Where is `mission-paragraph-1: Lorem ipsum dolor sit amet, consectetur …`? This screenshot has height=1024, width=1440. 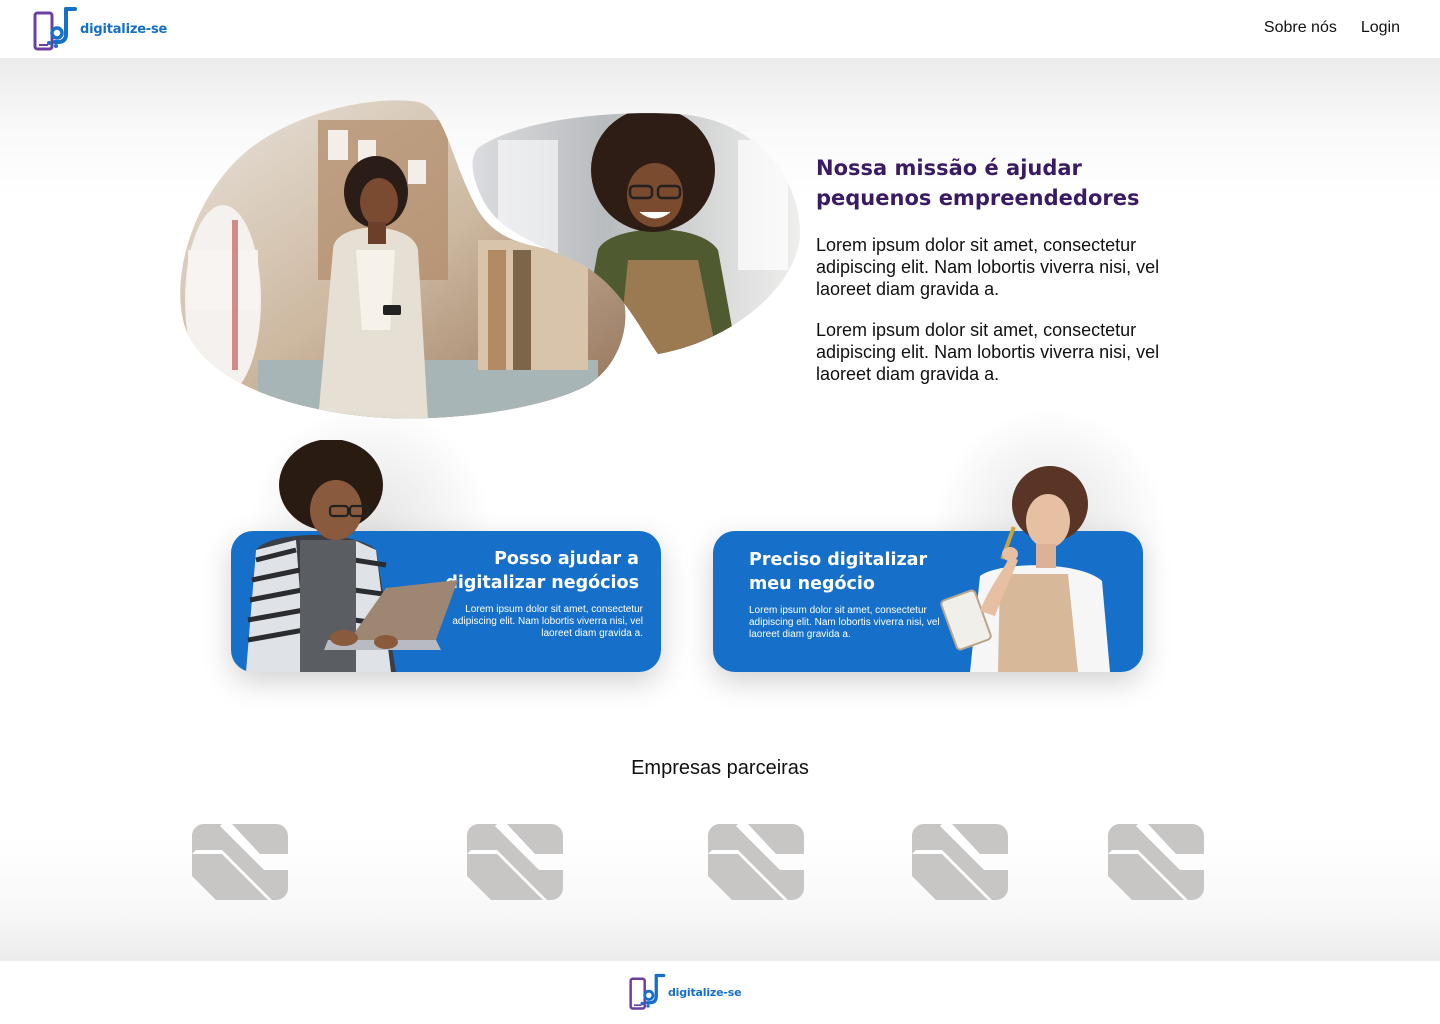
mission-paragraph-1: Lorem ipsum dolor sit amet, consectetur … is located at coordinates (988, 267).